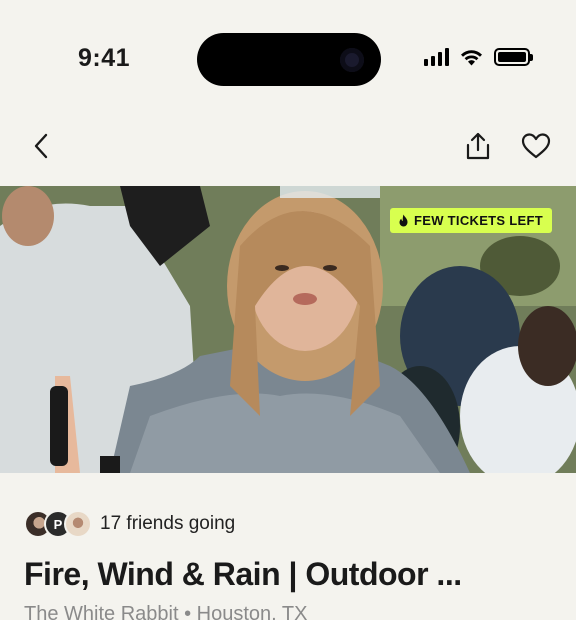 The height and width of the screenshot is (620, 576). What do you see at coordinates (58, 524) in the screenshot?
I see `friend-avatars: P` at bounding box center [58, 524].